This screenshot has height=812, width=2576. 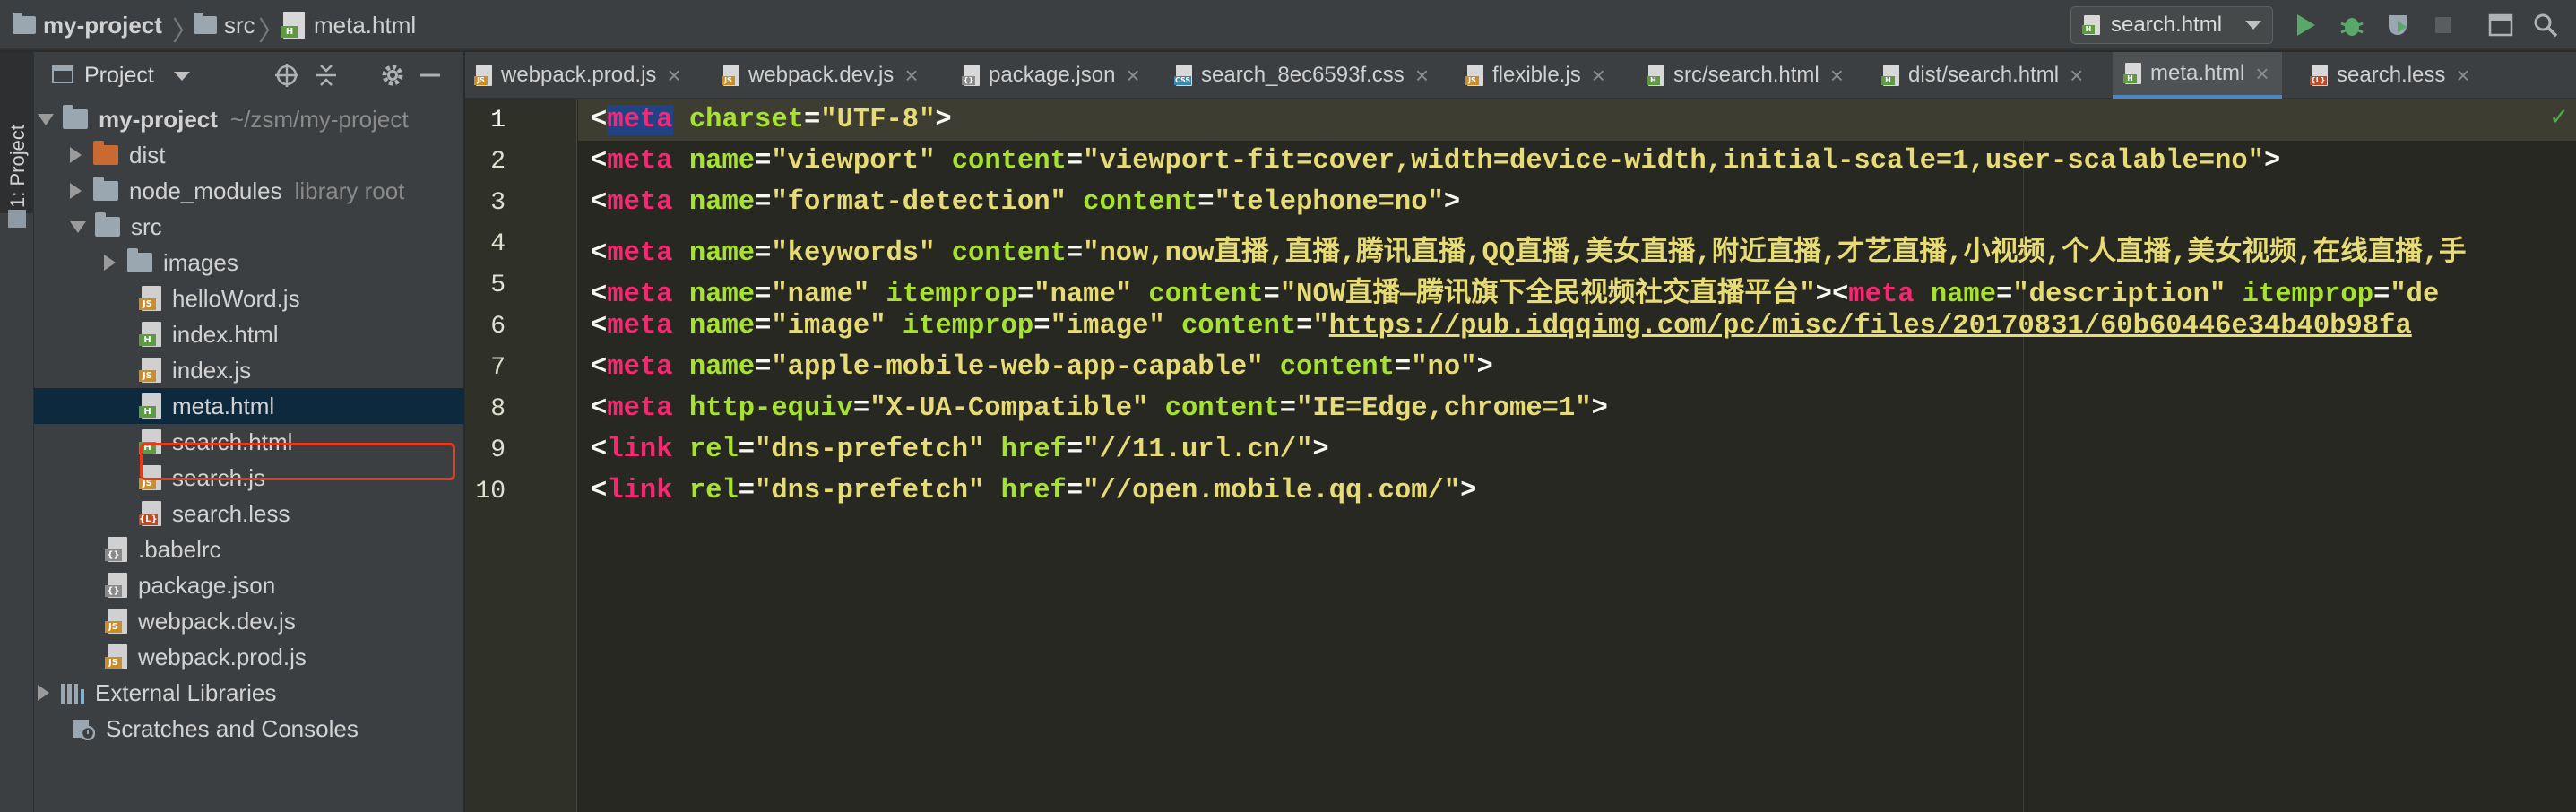 What do you see at coordinates (249, 621) in the screenshot?
I see `tree-item-webpack-dev-js: JS webpack.dev.js` at bounding box center [249, 621].